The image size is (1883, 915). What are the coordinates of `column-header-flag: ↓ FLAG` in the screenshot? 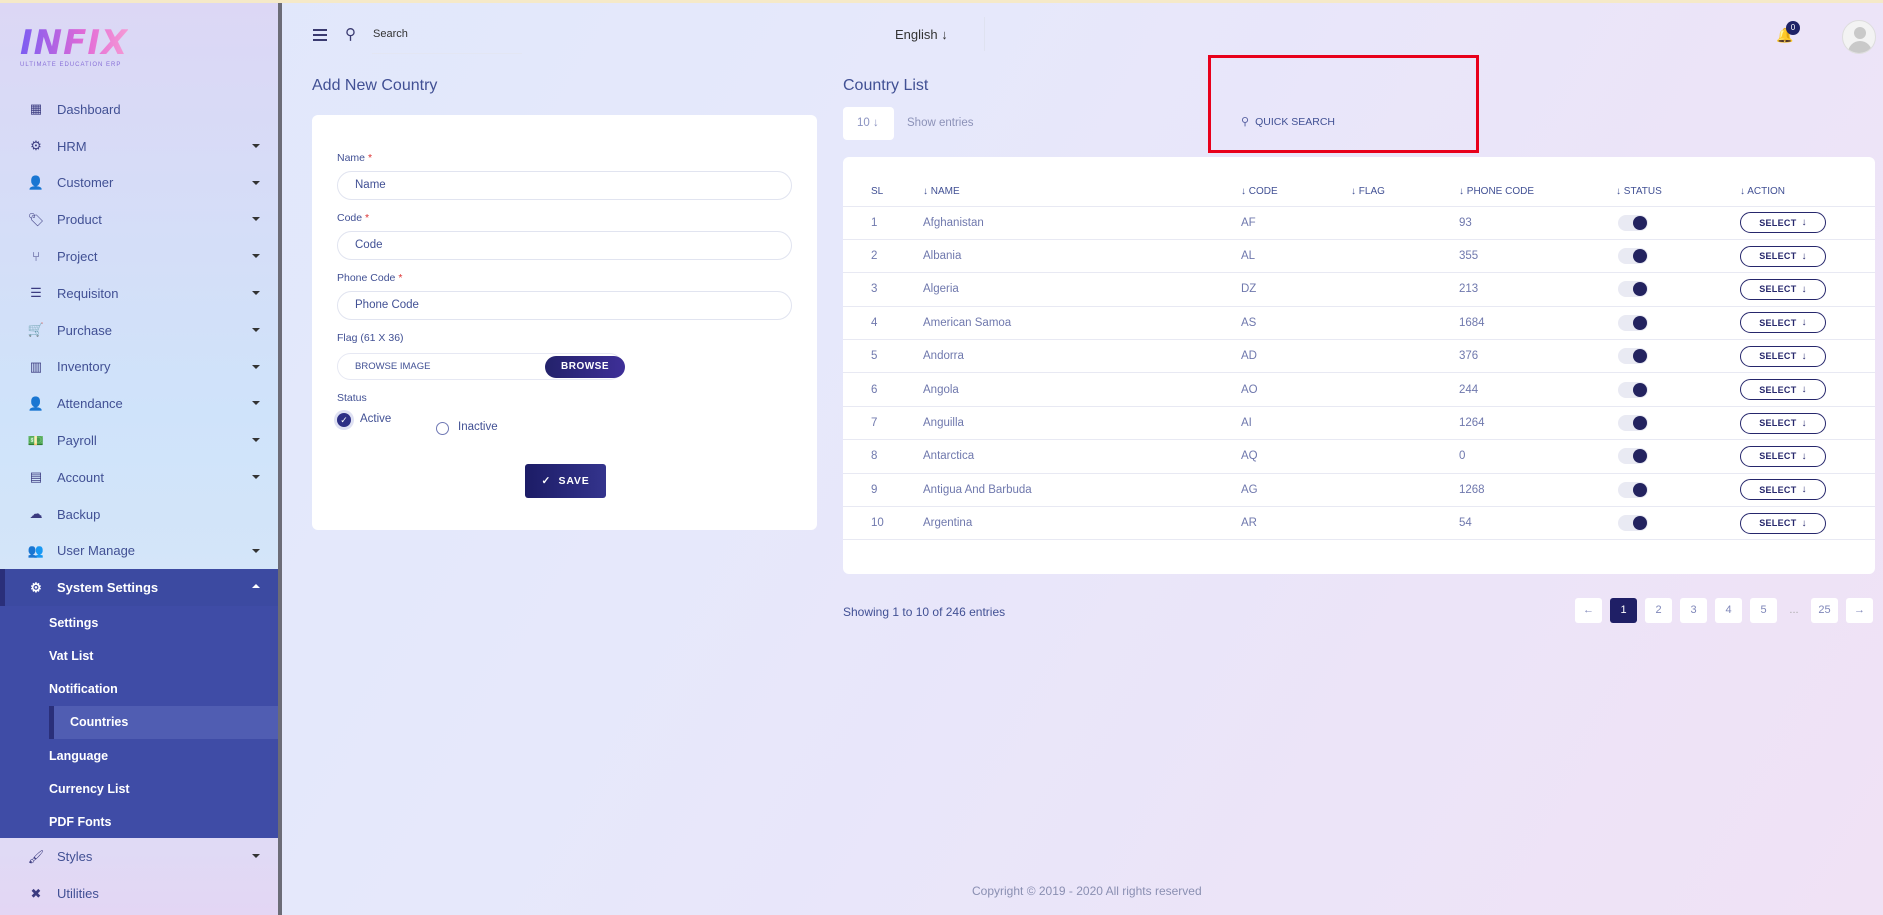 It's located at (1405, 192).